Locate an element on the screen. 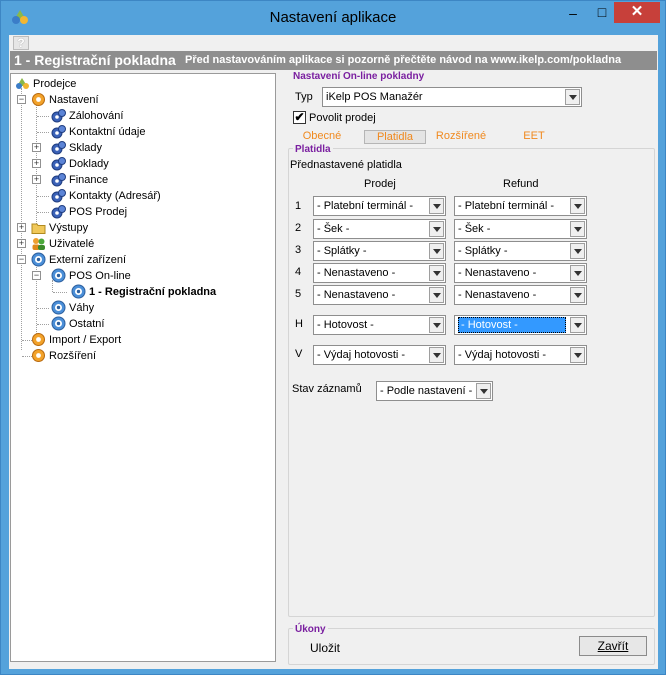  tree-item-sklady: Sklady is located at coordinates (76, 148).